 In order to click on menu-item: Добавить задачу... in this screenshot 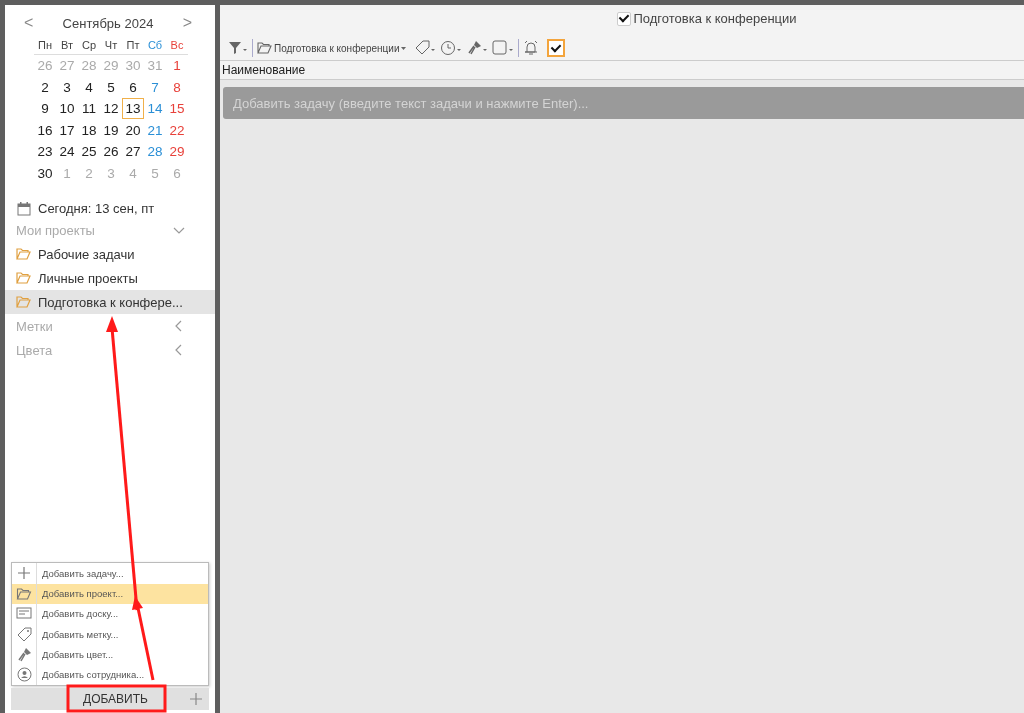, I will do `click(110, 573)`.